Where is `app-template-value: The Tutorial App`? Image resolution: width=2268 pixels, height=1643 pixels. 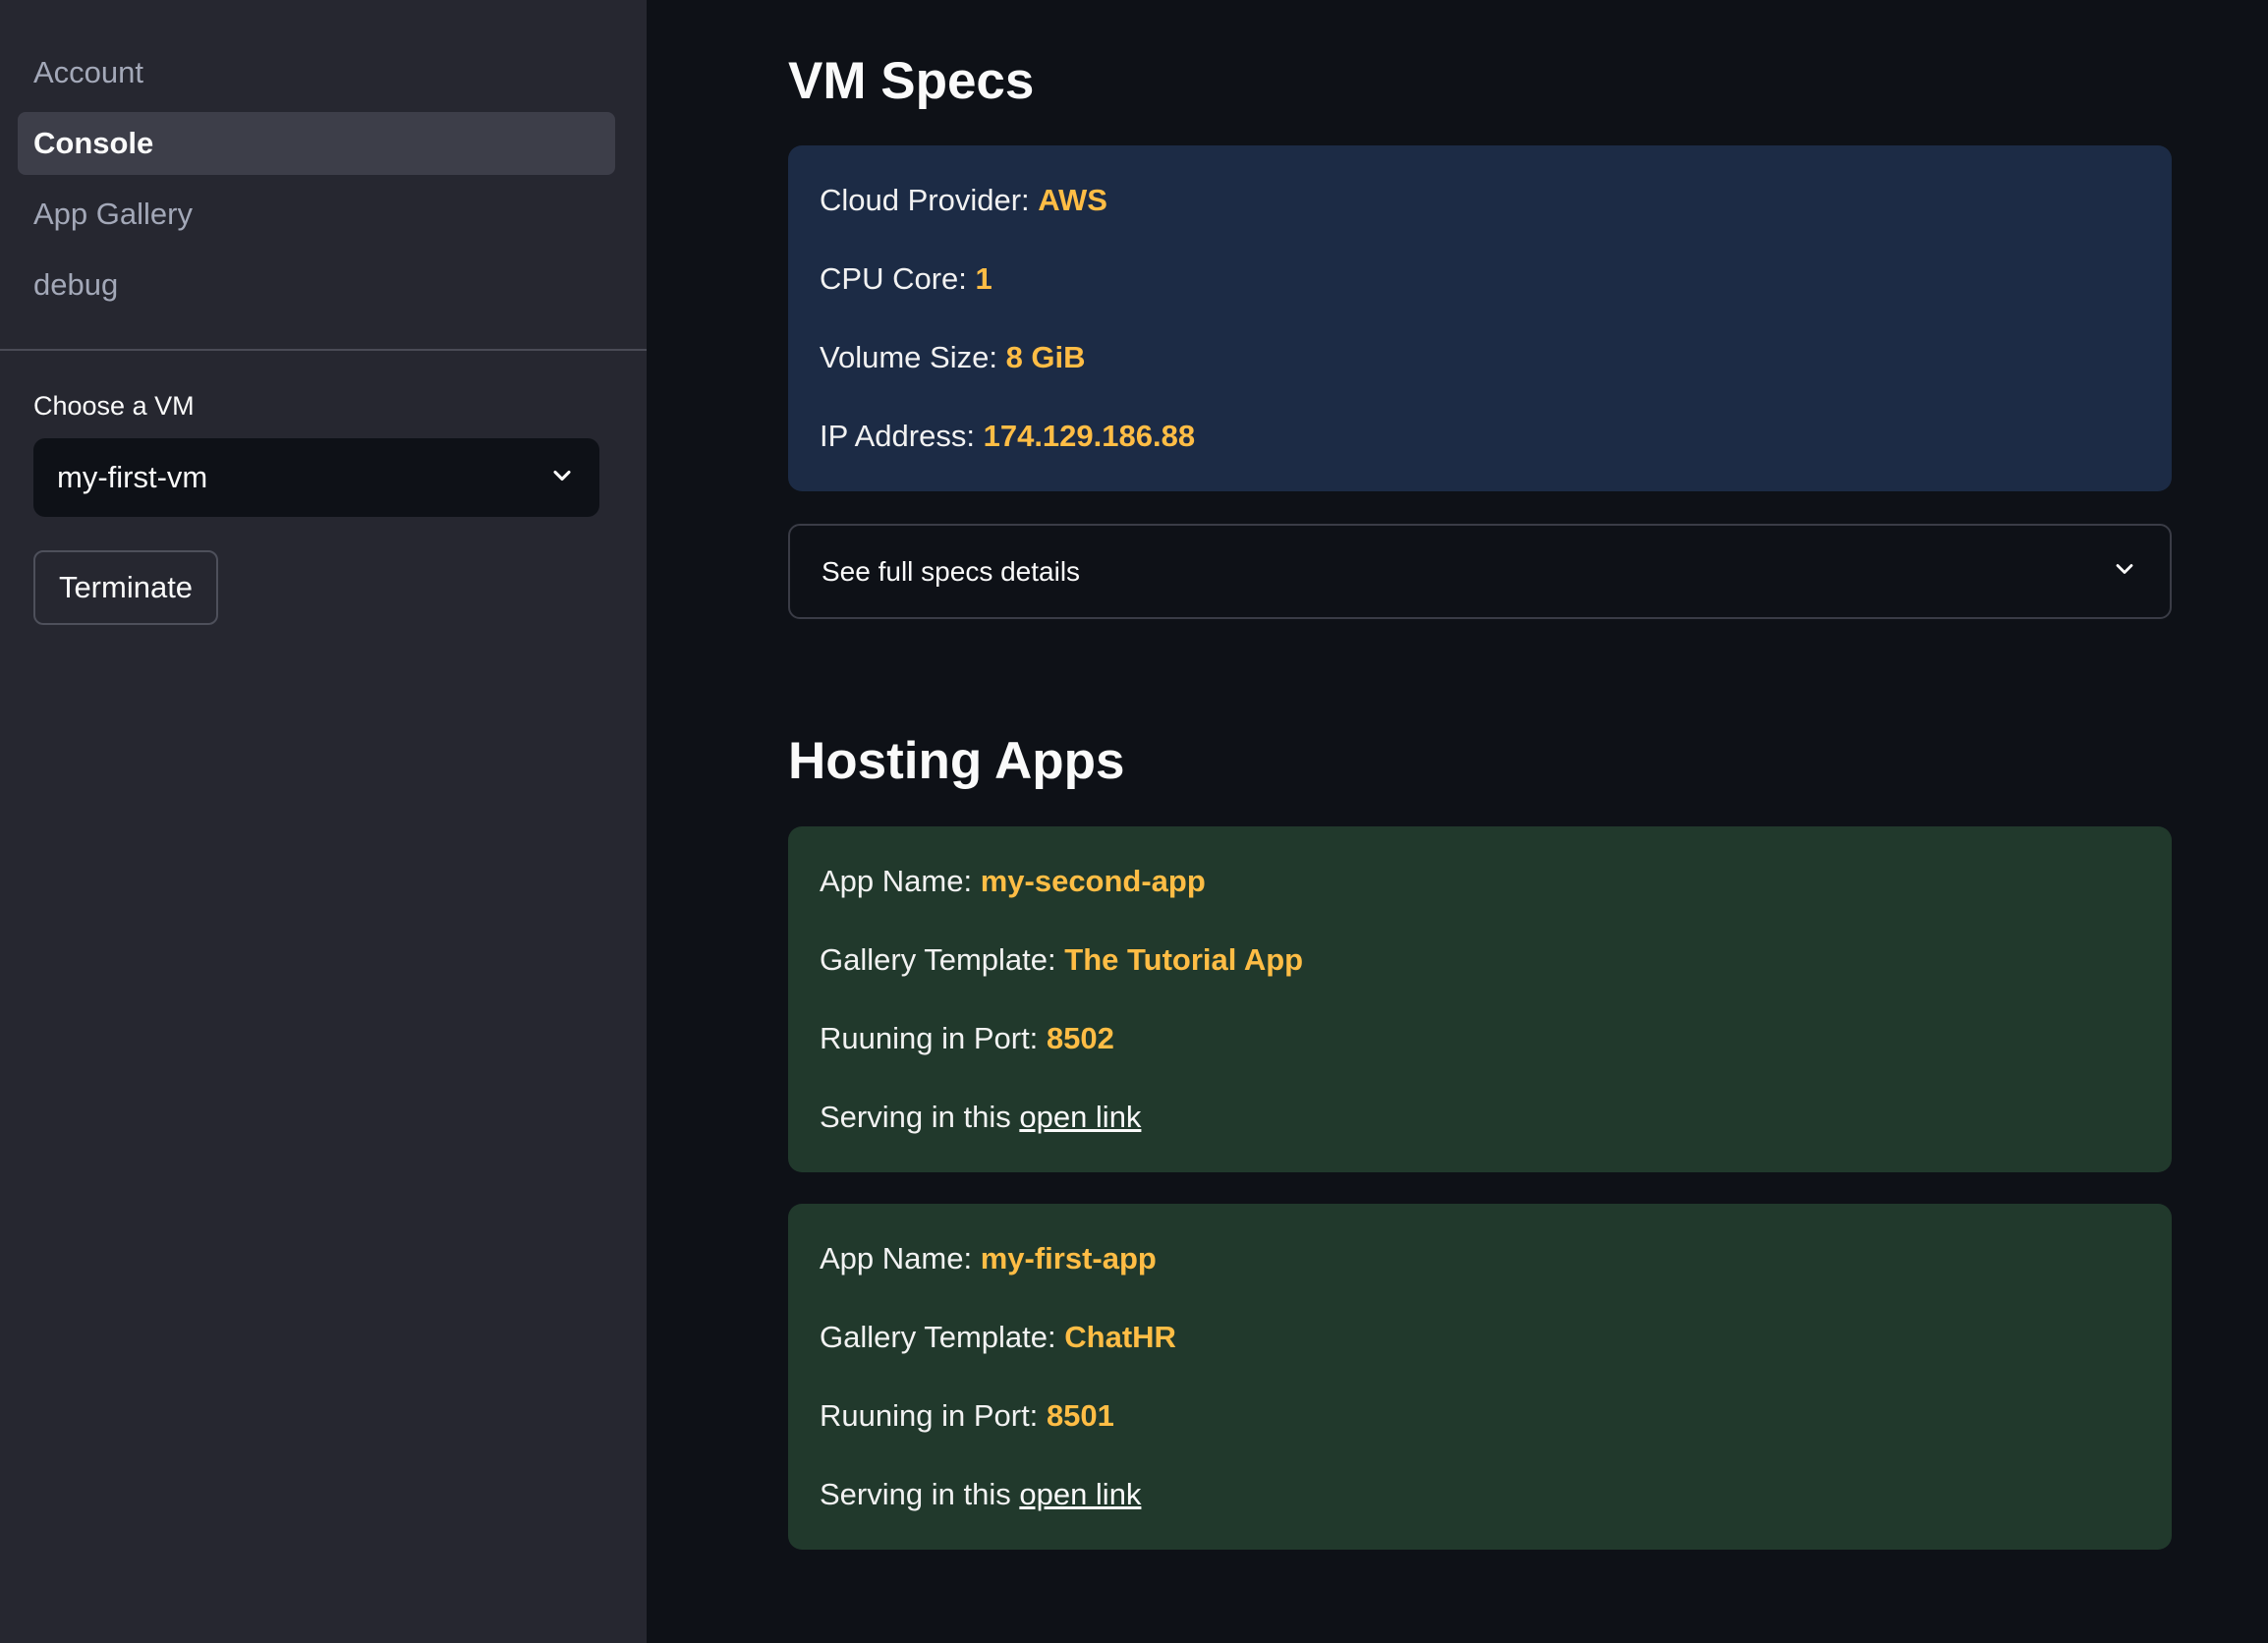 app-template-value: The Tutorial App is located at coordinates (1184, 959).